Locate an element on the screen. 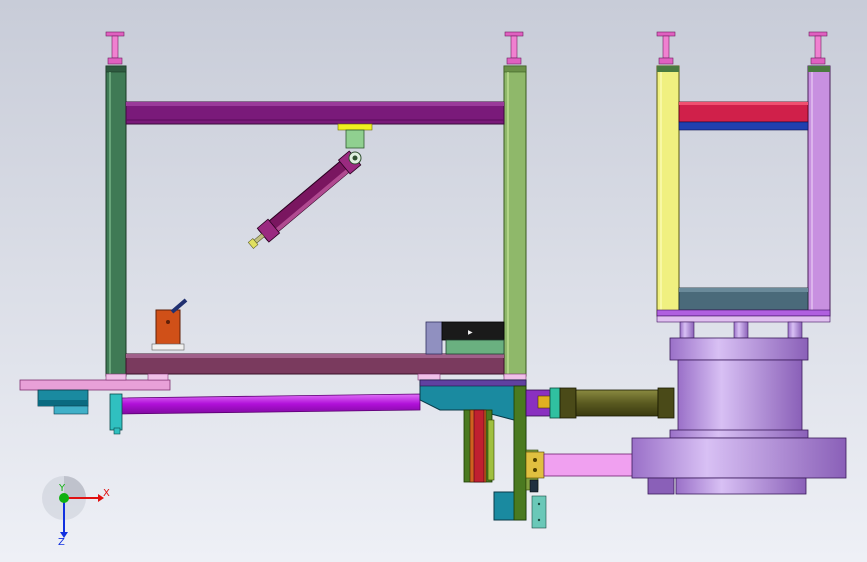  lower-push-rod is located at coordinates (581, 465).